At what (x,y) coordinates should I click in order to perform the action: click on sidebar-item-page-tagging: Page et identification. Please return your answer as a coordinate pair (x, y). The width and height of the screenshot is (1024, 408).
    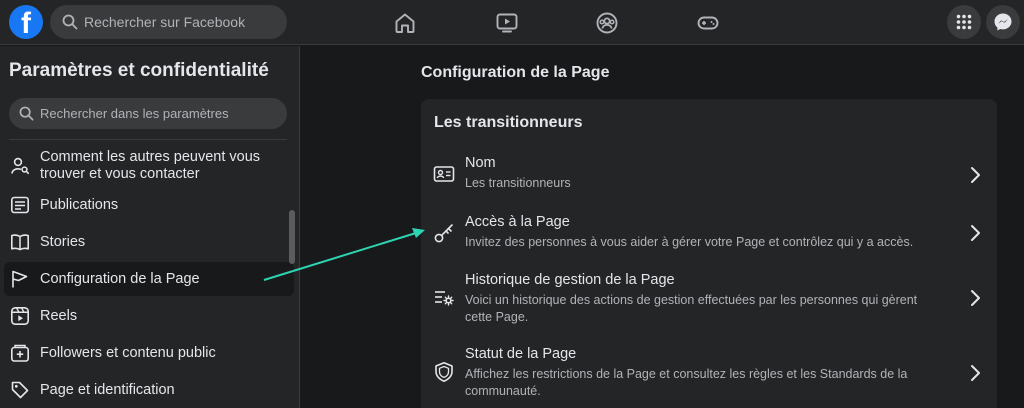
    Looking at the image, I should click on (149, 390).